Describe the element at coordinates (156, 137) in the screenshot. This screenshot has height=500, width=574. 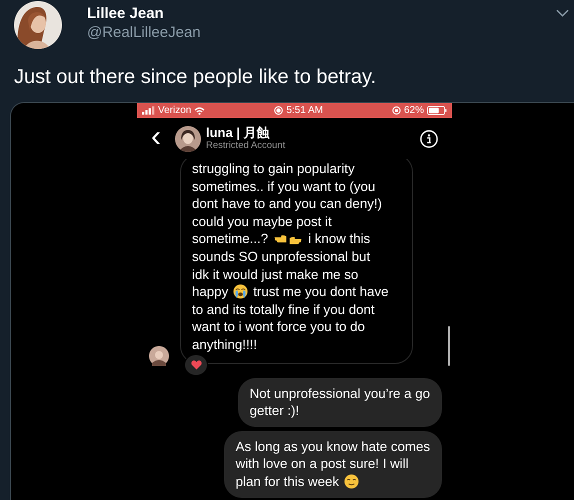
I see `back-button: ‹` at that location.